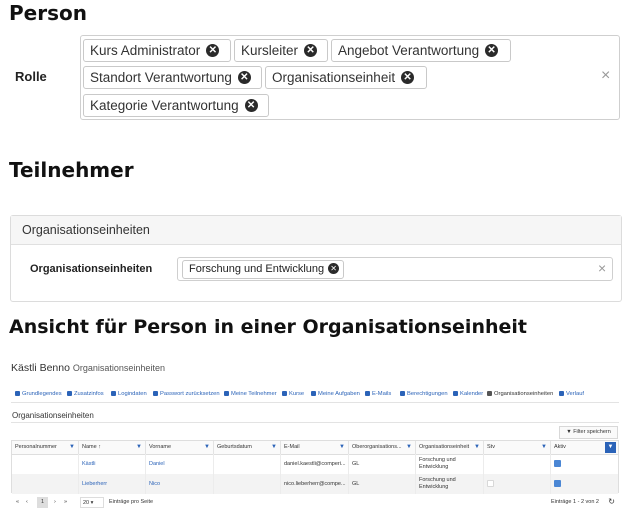  What do you see at coordinates (263, 269) in the screenshot?
I see `org-chip: Forschung und Entwicklung ✕` at bounding box center [263, 269].